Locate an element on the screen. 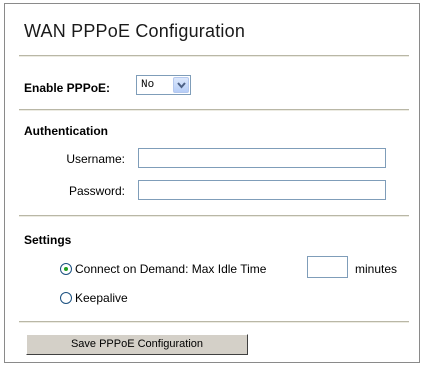 Image resolution: width=426 pixels, height=367 pixels. authentication-heading: Authentication is located at coordinates (66, 131).